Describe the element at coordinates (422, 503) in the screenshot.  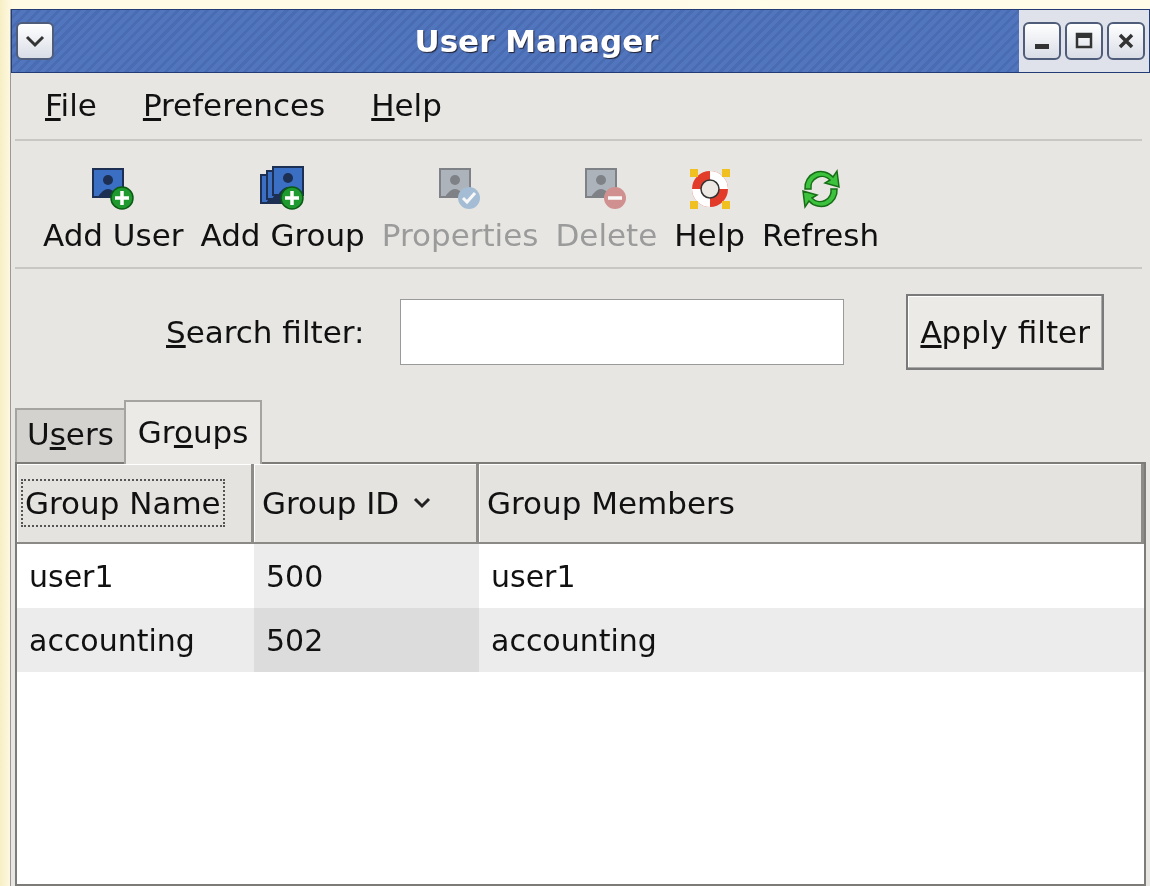
I see `sort-caret-icon` at that location.